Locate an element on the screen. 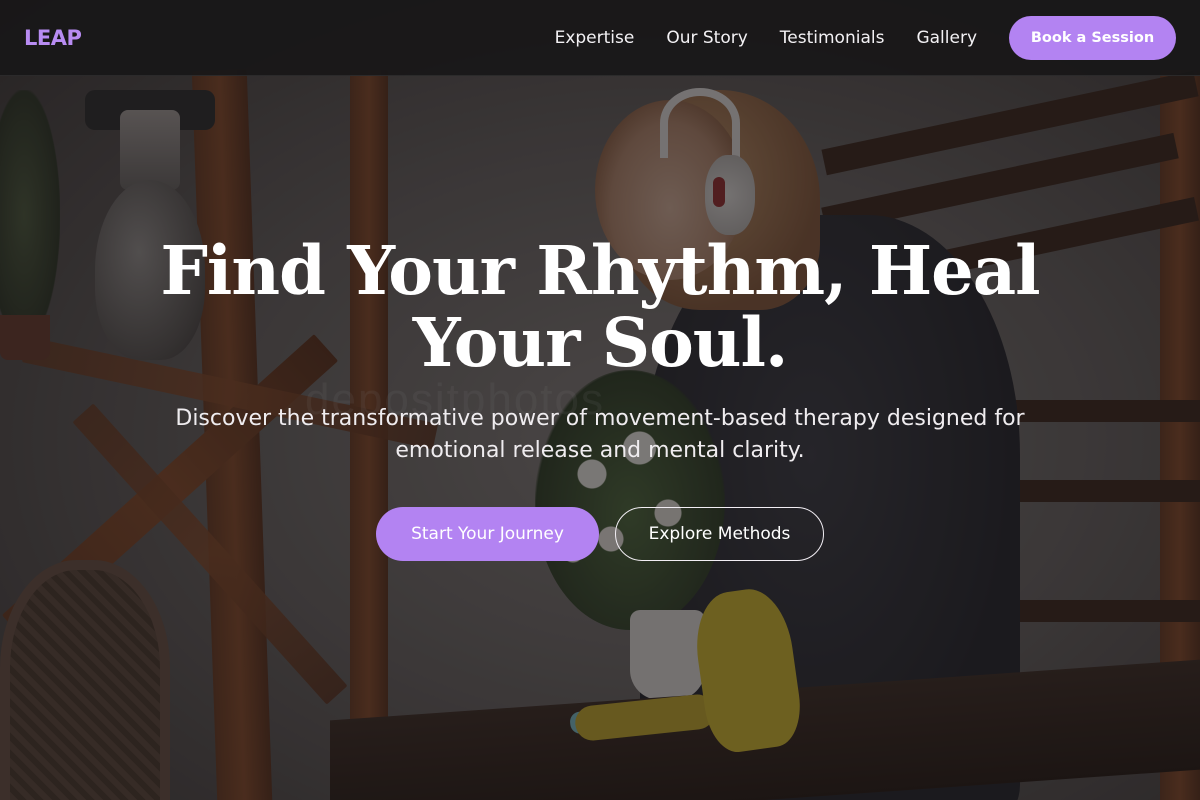 The width and height of the screenshot is (1200, 800). nav-link-expertise: Expertise is located at coordinates (595, 38).